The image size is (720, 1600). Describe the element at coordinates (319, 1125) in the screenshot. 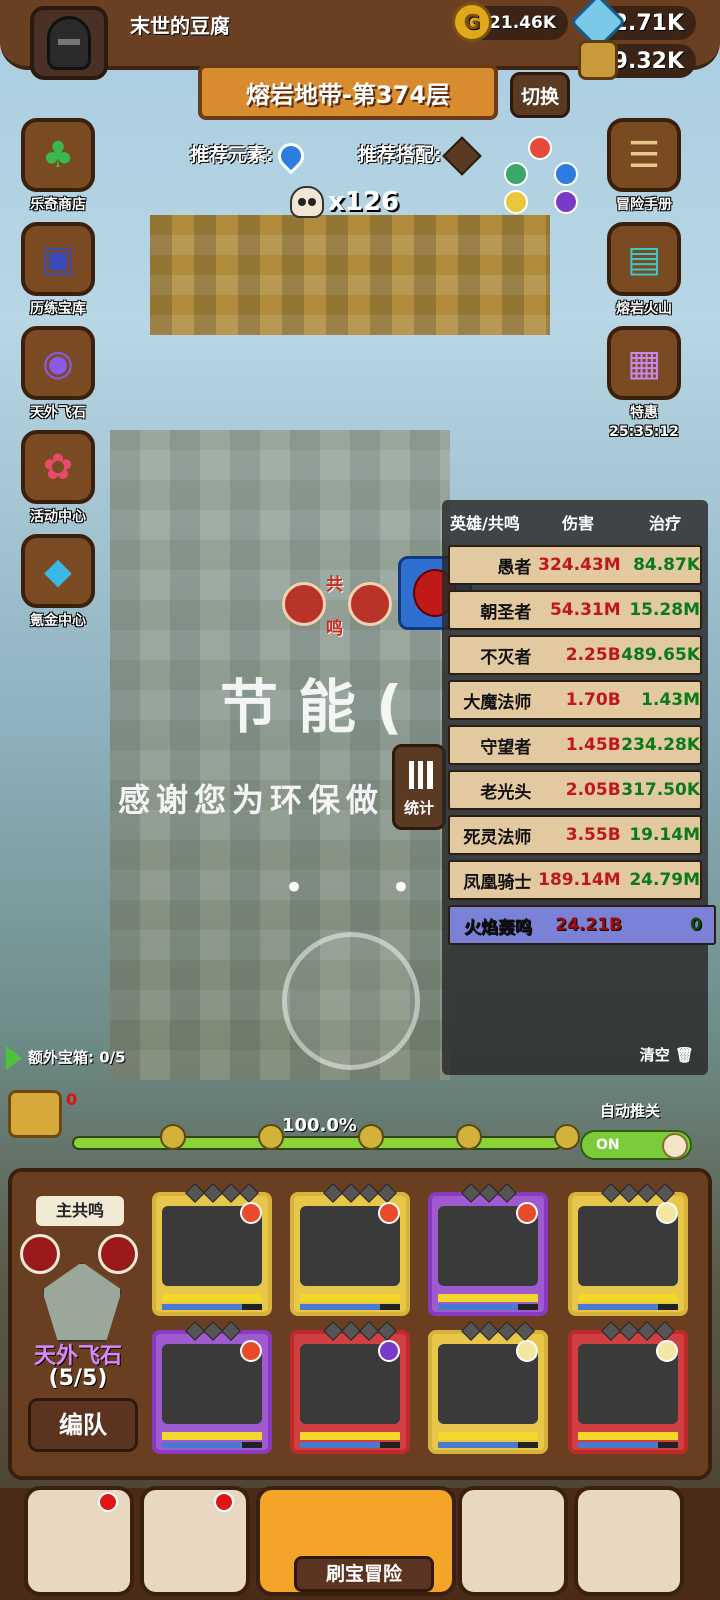

I see `progress-text: 100.0%` at that location.